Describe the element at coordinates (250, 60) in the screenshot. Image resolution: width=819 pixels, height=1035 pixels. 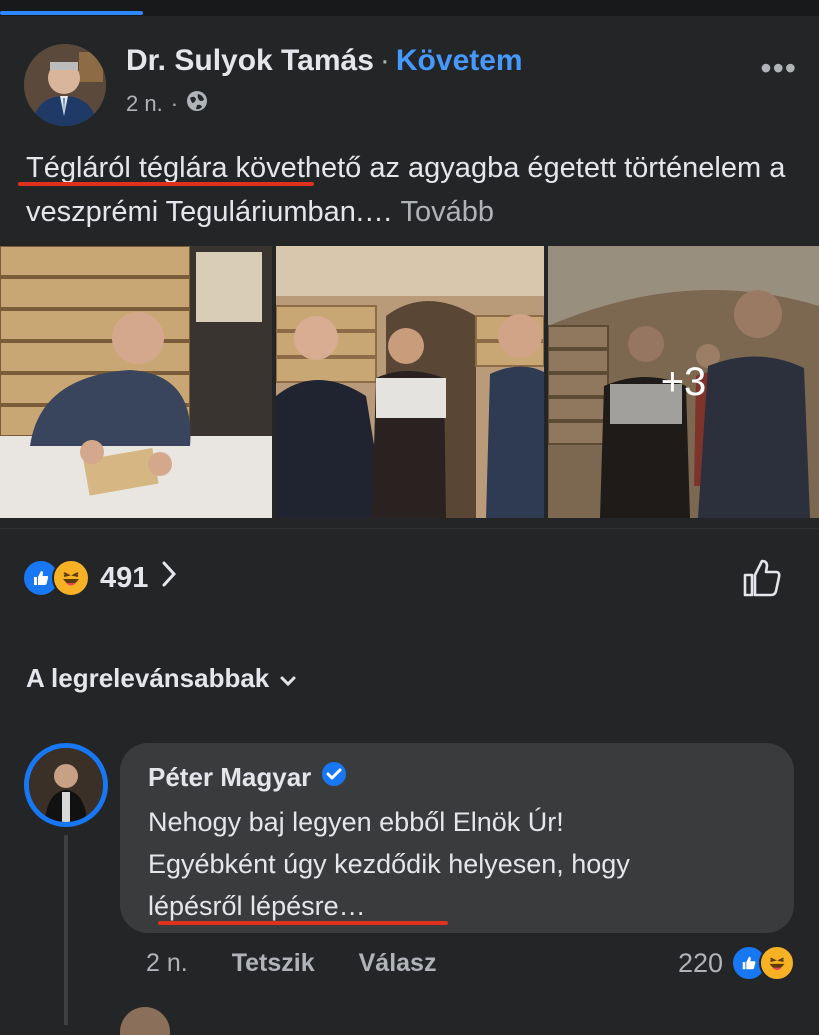
I see `author-name: Dr. Sulyok Tamás` at that location.